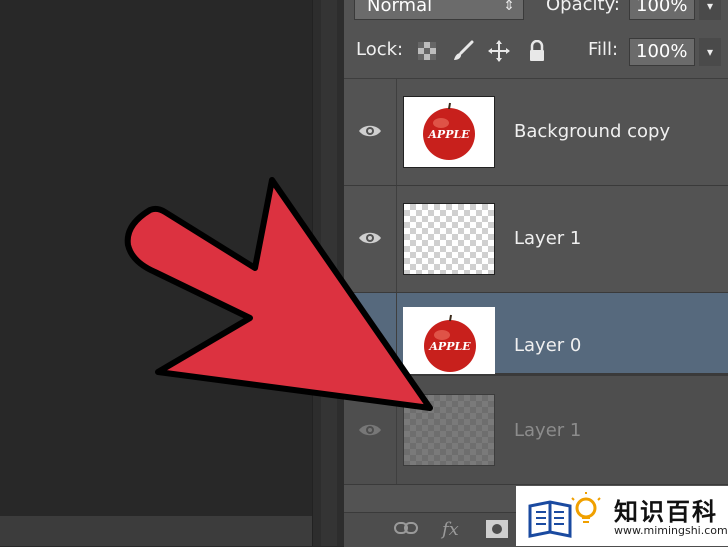  What do you see at coordinates (583, 7) in the screenshot?
I see `opacity-label: Opacity:` at bounding box center [583, 7].